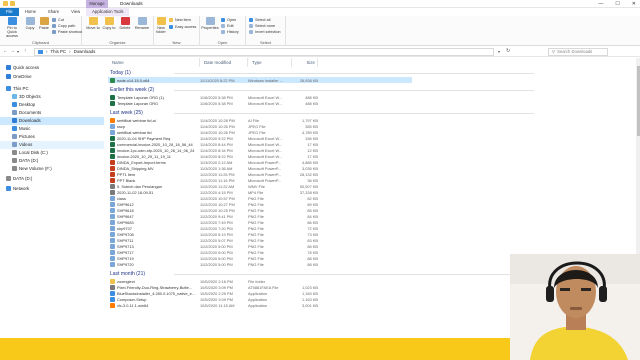 The image size is (640, 360). Describe the element at coordinates (230, 32) in the screenshot. I see `history-button: History` at that location.